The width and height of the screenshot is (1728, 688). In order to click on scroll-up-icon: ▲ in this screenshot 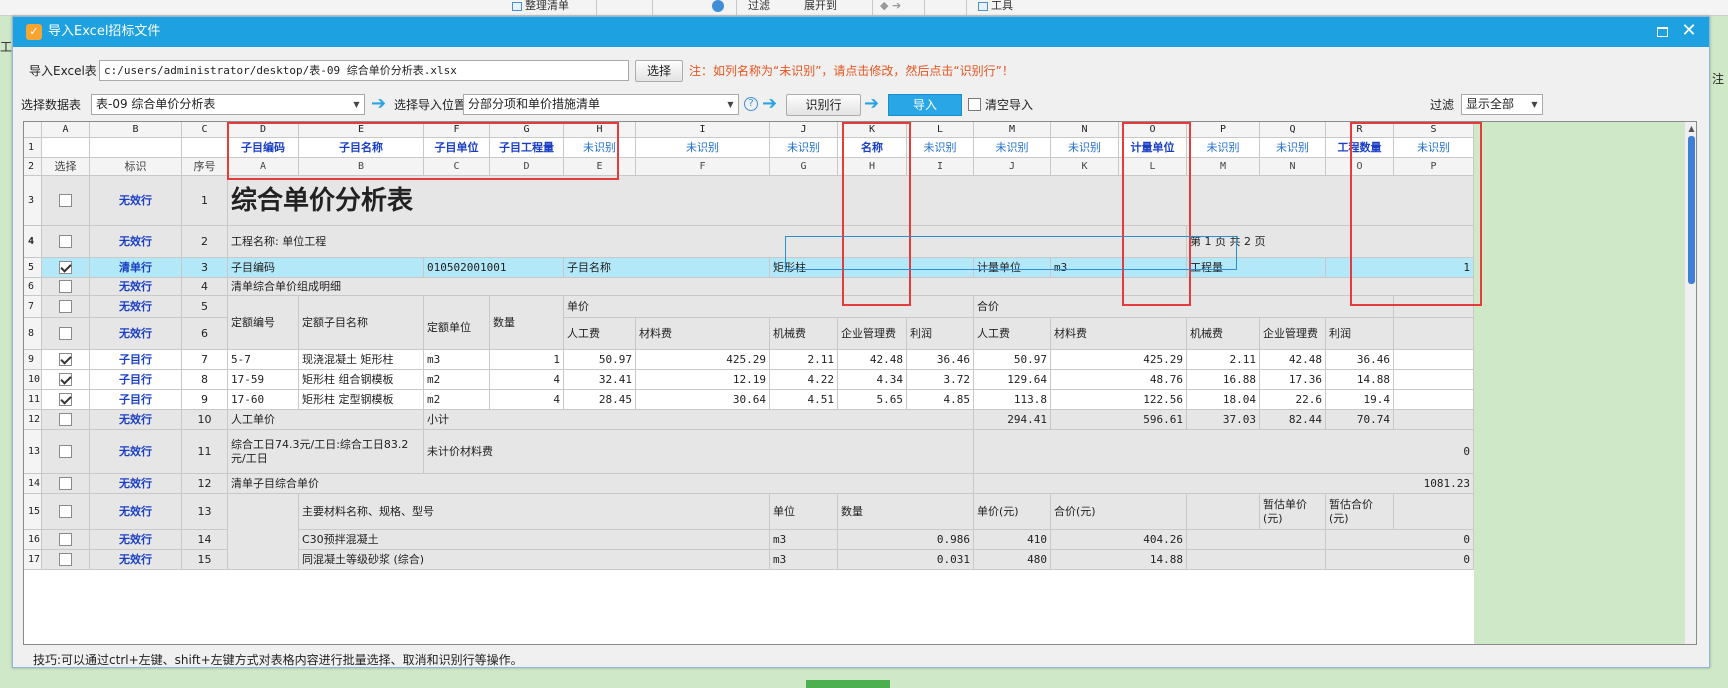, I will do `click(1690, 129)`.